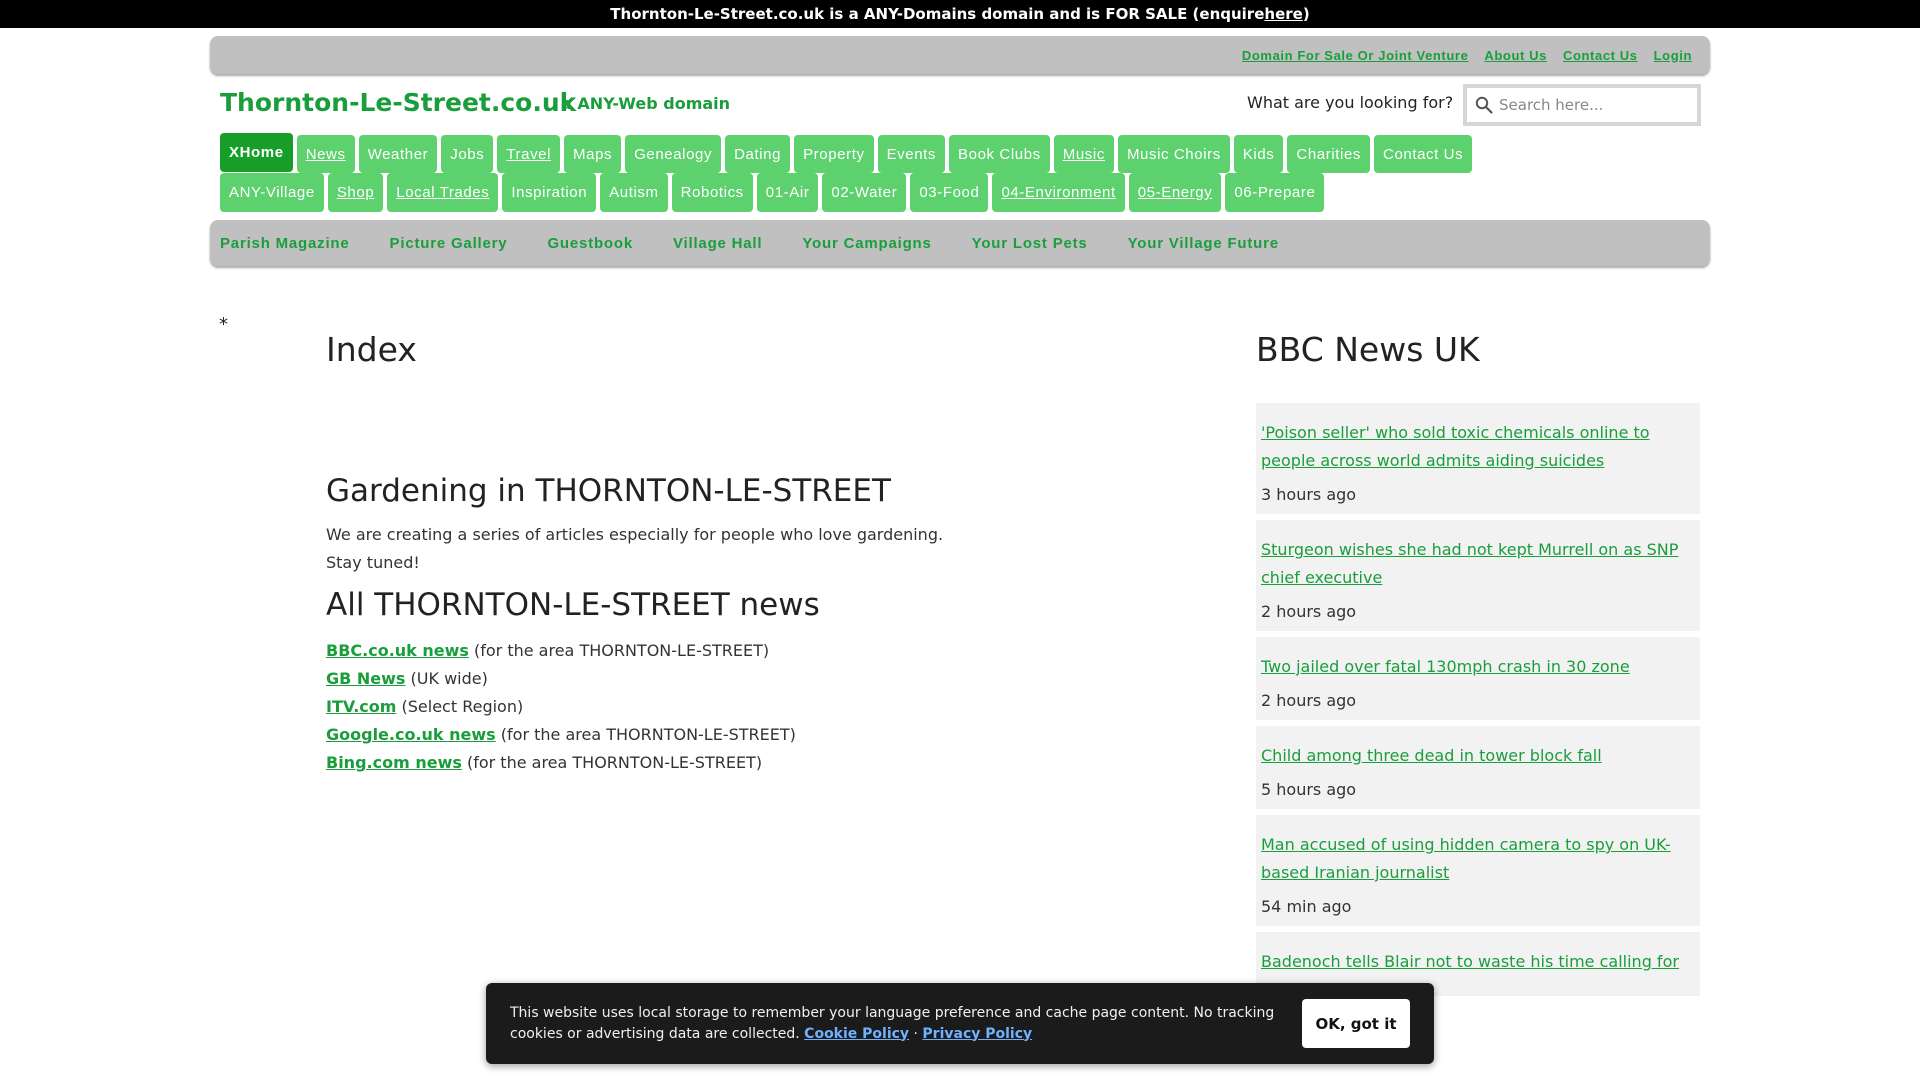  Describe the element at coordinates (460, 706) in the screenshot. I see `news-source-desc: (Select Region)` at that location.